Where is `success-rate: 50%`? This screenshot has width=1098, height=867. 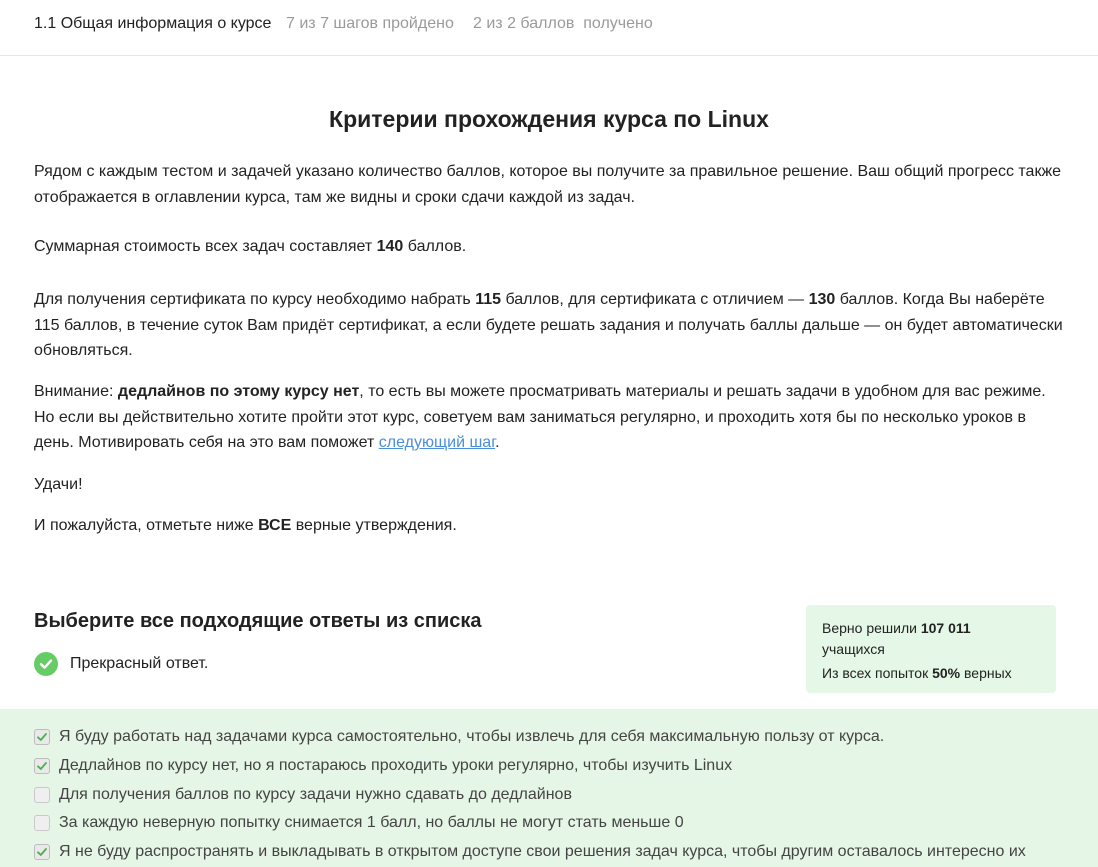 success-rate: 50% is located at coordinates (946, 673).